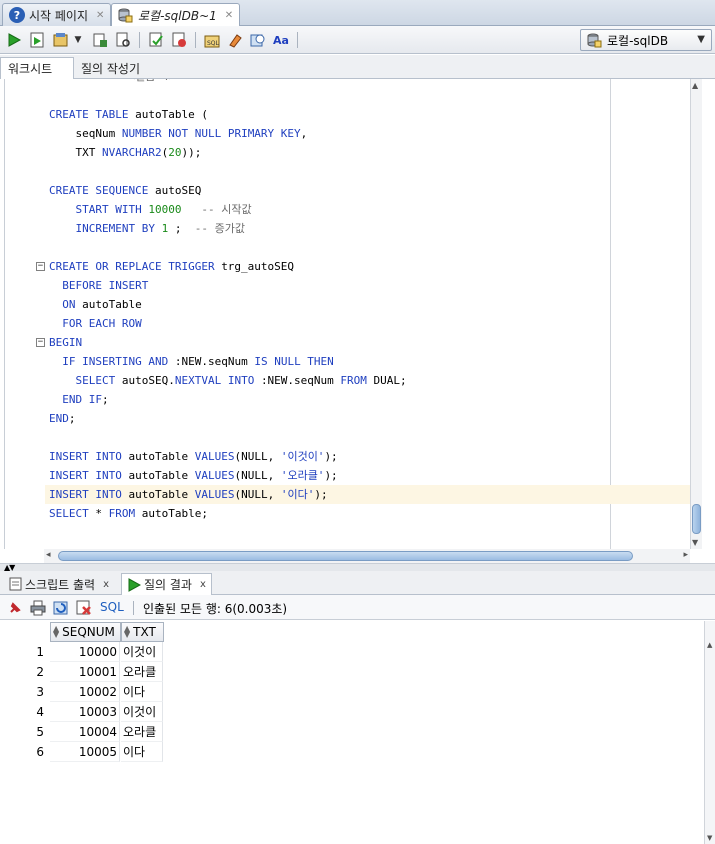  I want to click on scroll-left-icon: ◂, so click(48, 555).